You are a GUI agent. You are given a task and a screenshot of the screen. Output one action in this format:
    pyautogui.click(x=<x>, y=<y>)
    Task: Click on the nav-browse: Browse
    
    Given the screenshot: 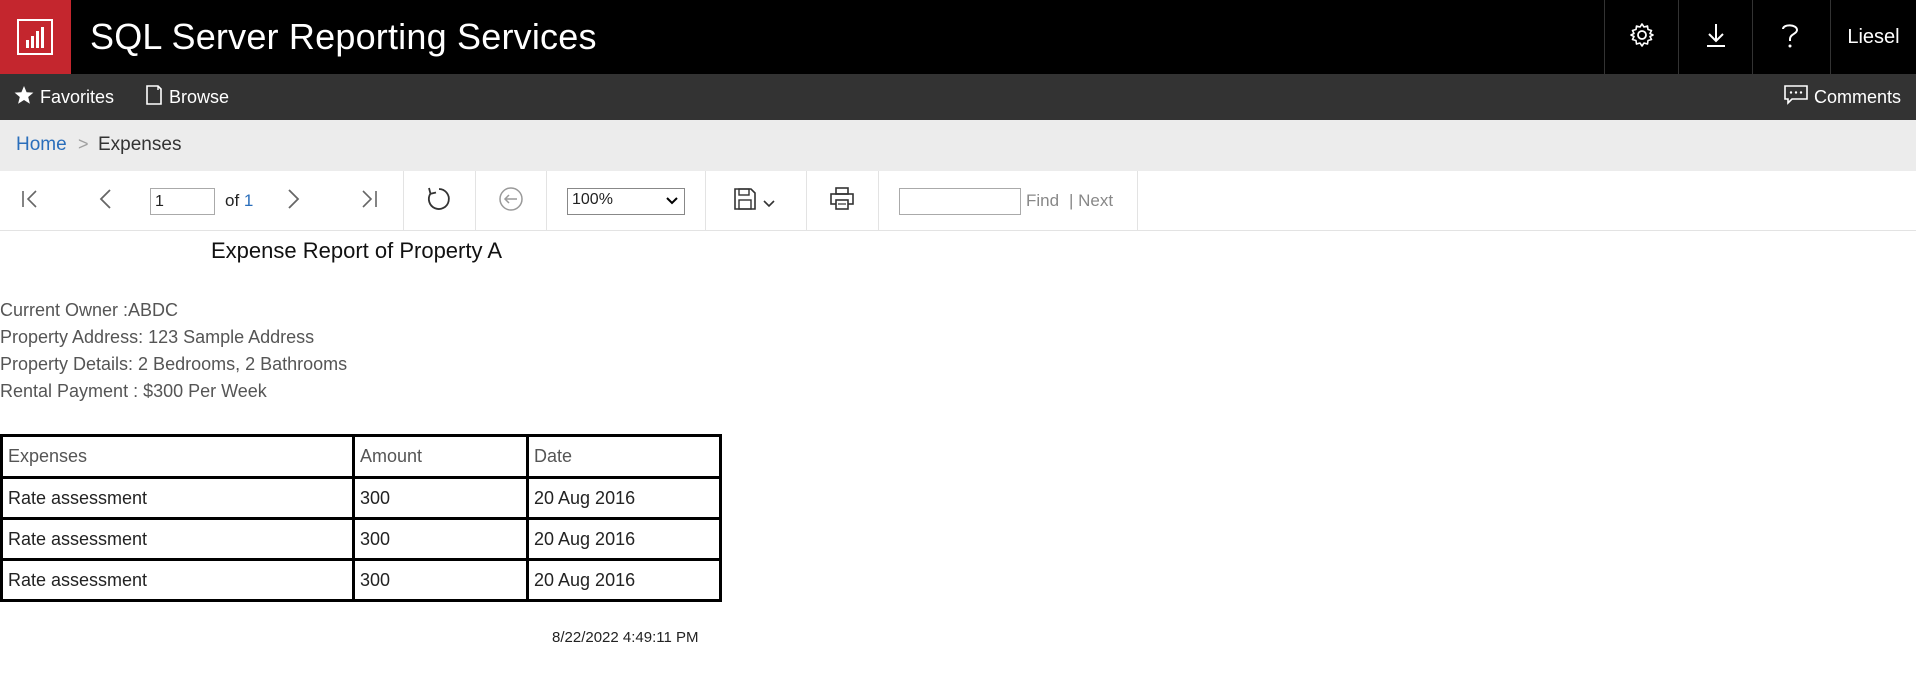 What is the action you would take?
    pyautogui.click(x=187, y=97)
    